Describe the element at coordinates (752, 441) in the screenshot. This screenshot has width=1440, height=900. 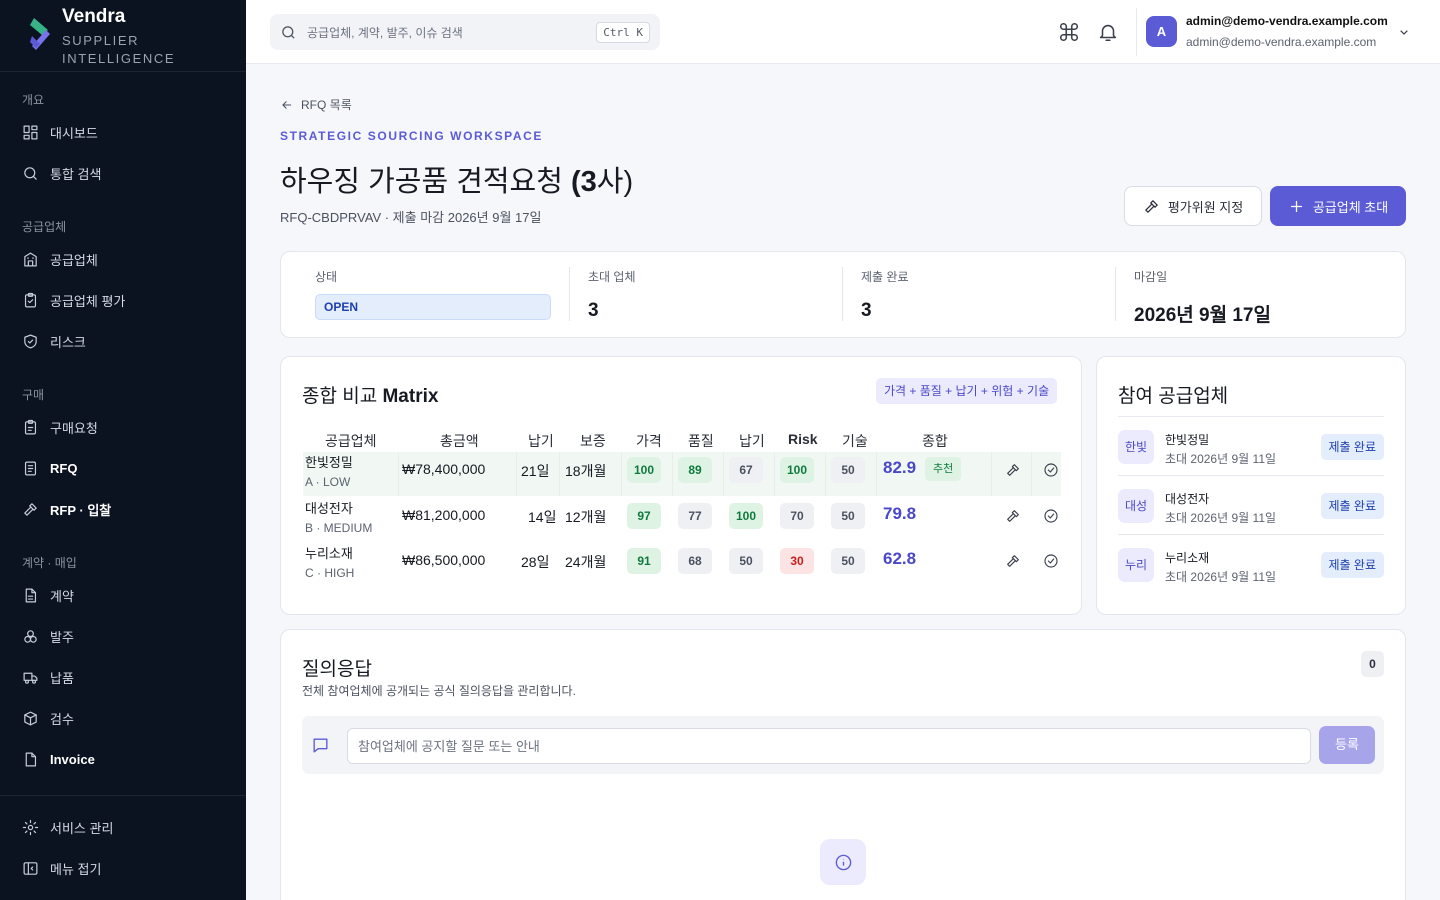
I see `col-header-delivery: 납기` at that location.